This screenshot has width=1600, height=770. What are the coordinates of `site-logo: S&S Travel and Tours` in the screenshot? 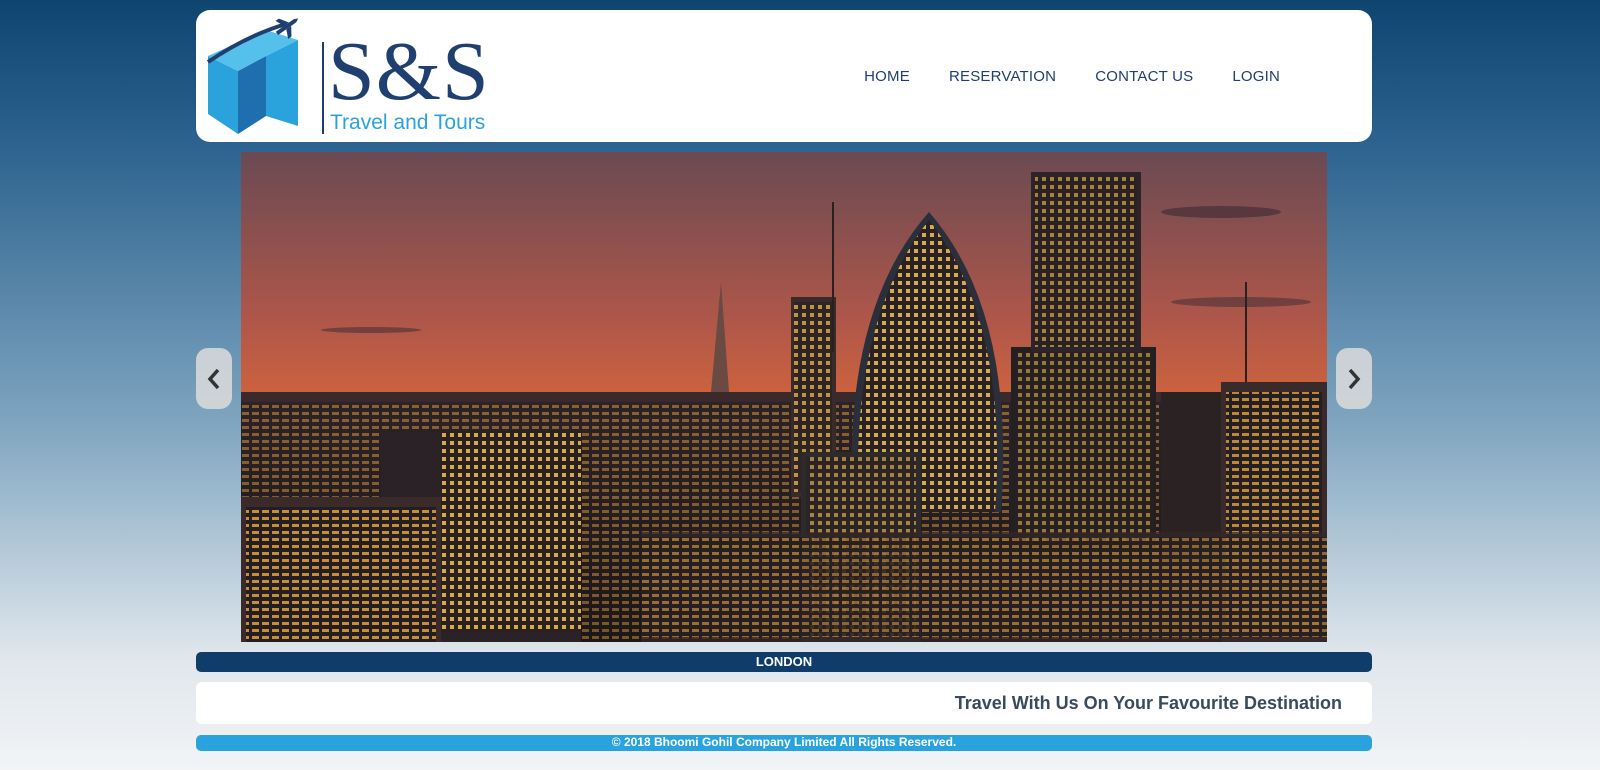 It's located at (356, 76).